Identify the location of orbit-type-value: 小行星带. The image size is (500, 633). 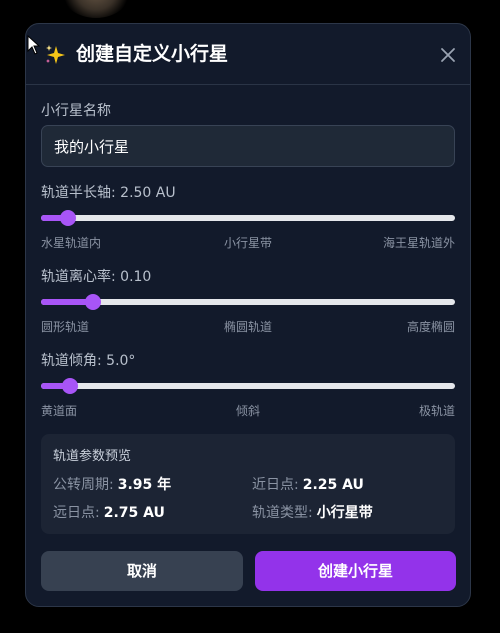
(344, 513).